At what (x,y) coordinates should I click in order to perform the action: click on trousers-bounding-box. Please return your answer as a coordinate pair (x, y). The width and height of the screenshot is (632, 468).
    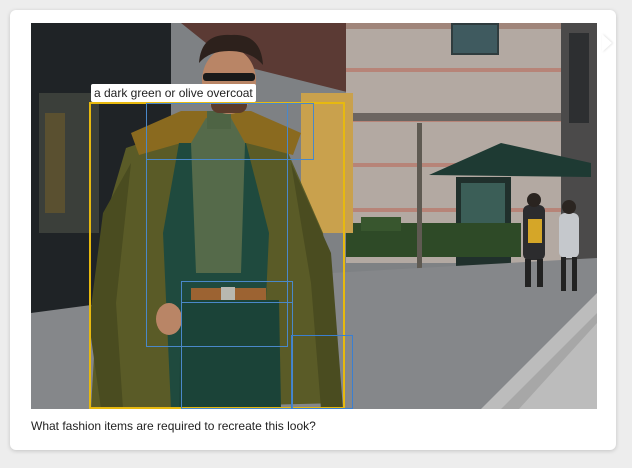
    Looking at the image, I should click on (237, 345).